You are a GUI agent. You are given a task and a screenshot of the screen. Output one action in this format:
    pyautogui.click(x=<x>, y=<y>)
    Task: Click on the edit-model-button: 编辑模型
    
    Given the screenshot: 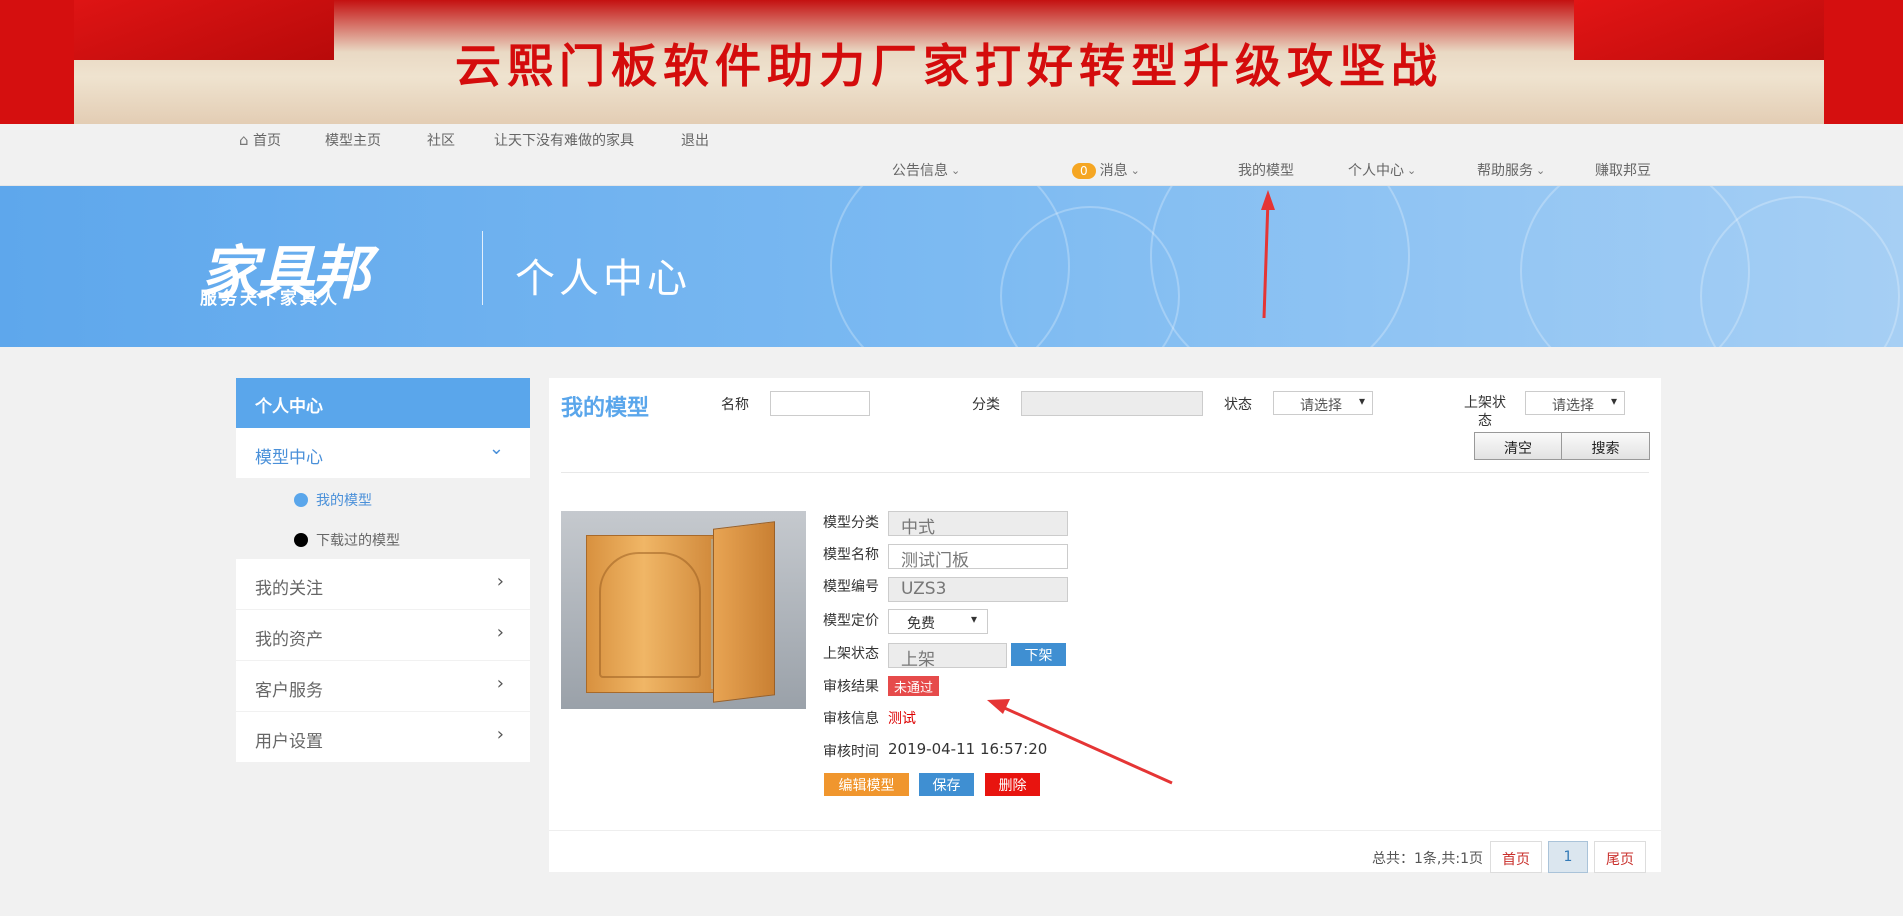 What is the action you would take?
    pyautogui.click(x=866, y=784)
    